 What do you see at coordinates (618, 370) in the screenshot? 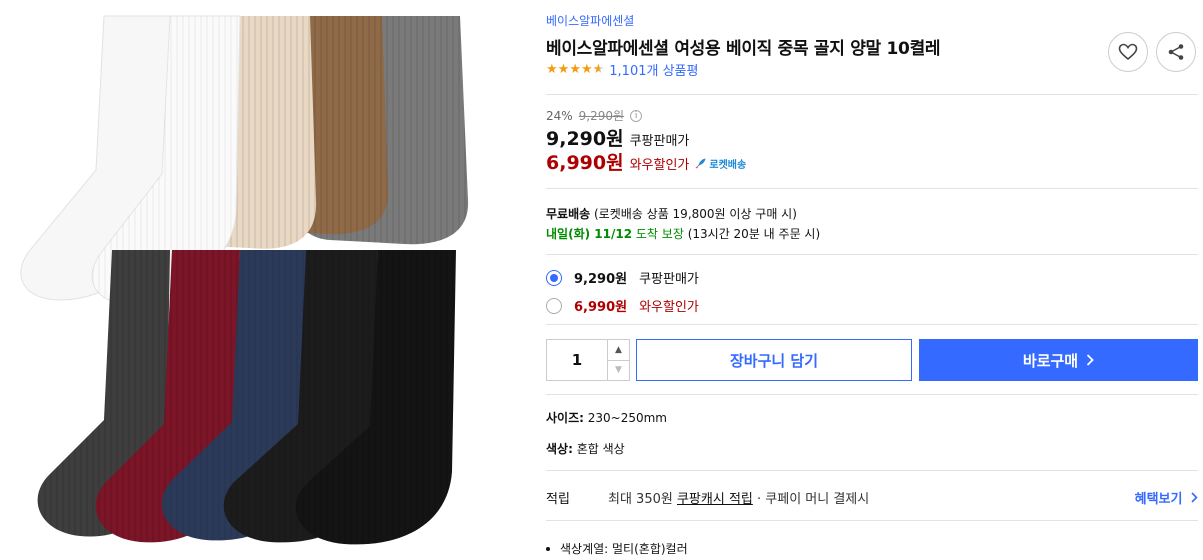
I see `caret-down-icon: ▼` at bounding box center [618, 370].